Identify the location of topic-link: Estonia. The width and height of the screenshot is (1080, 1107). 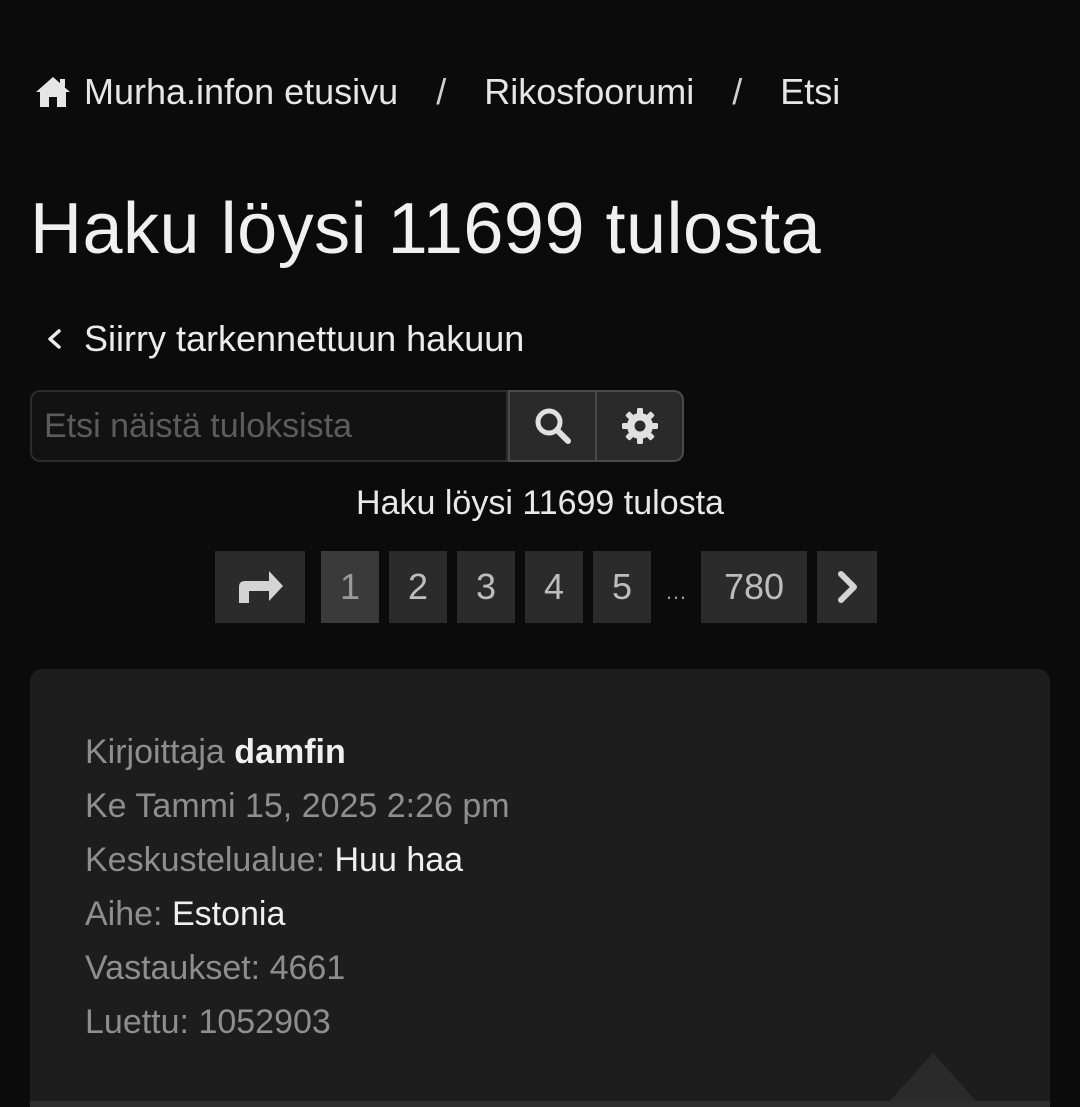
(228, 914).